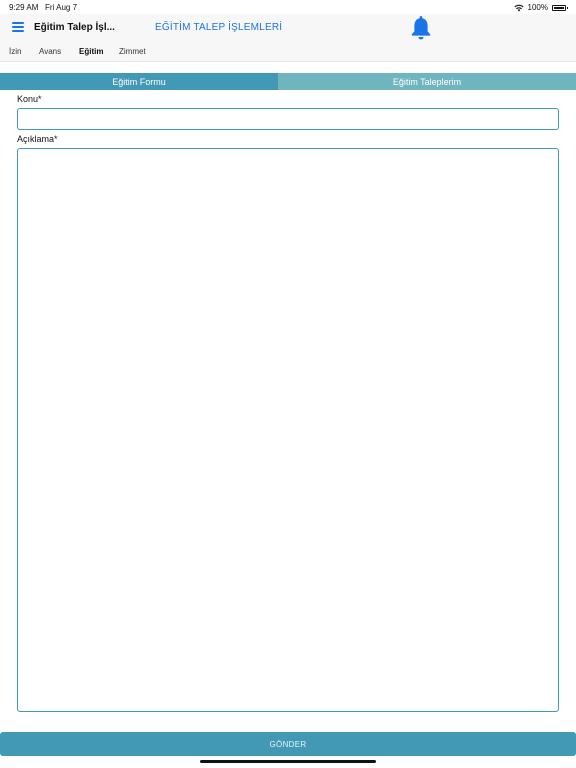 The image size is (576, 768). Describe the element at coordinates (24, 7) in the screenshot. I see `status-time: 9:29 AM` at that location.